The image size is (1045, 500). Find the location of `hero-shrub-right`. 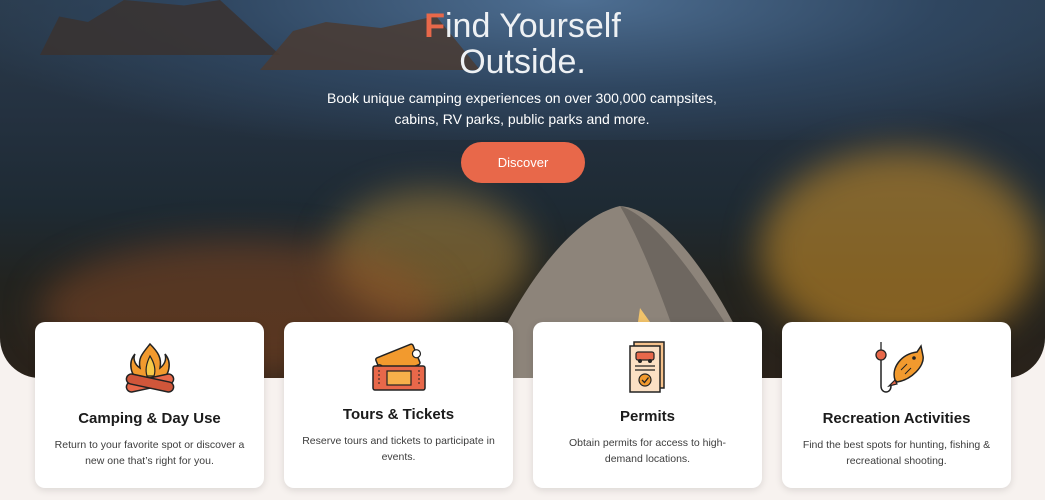

hero-shrub-right is located at coordinates (900, 250).